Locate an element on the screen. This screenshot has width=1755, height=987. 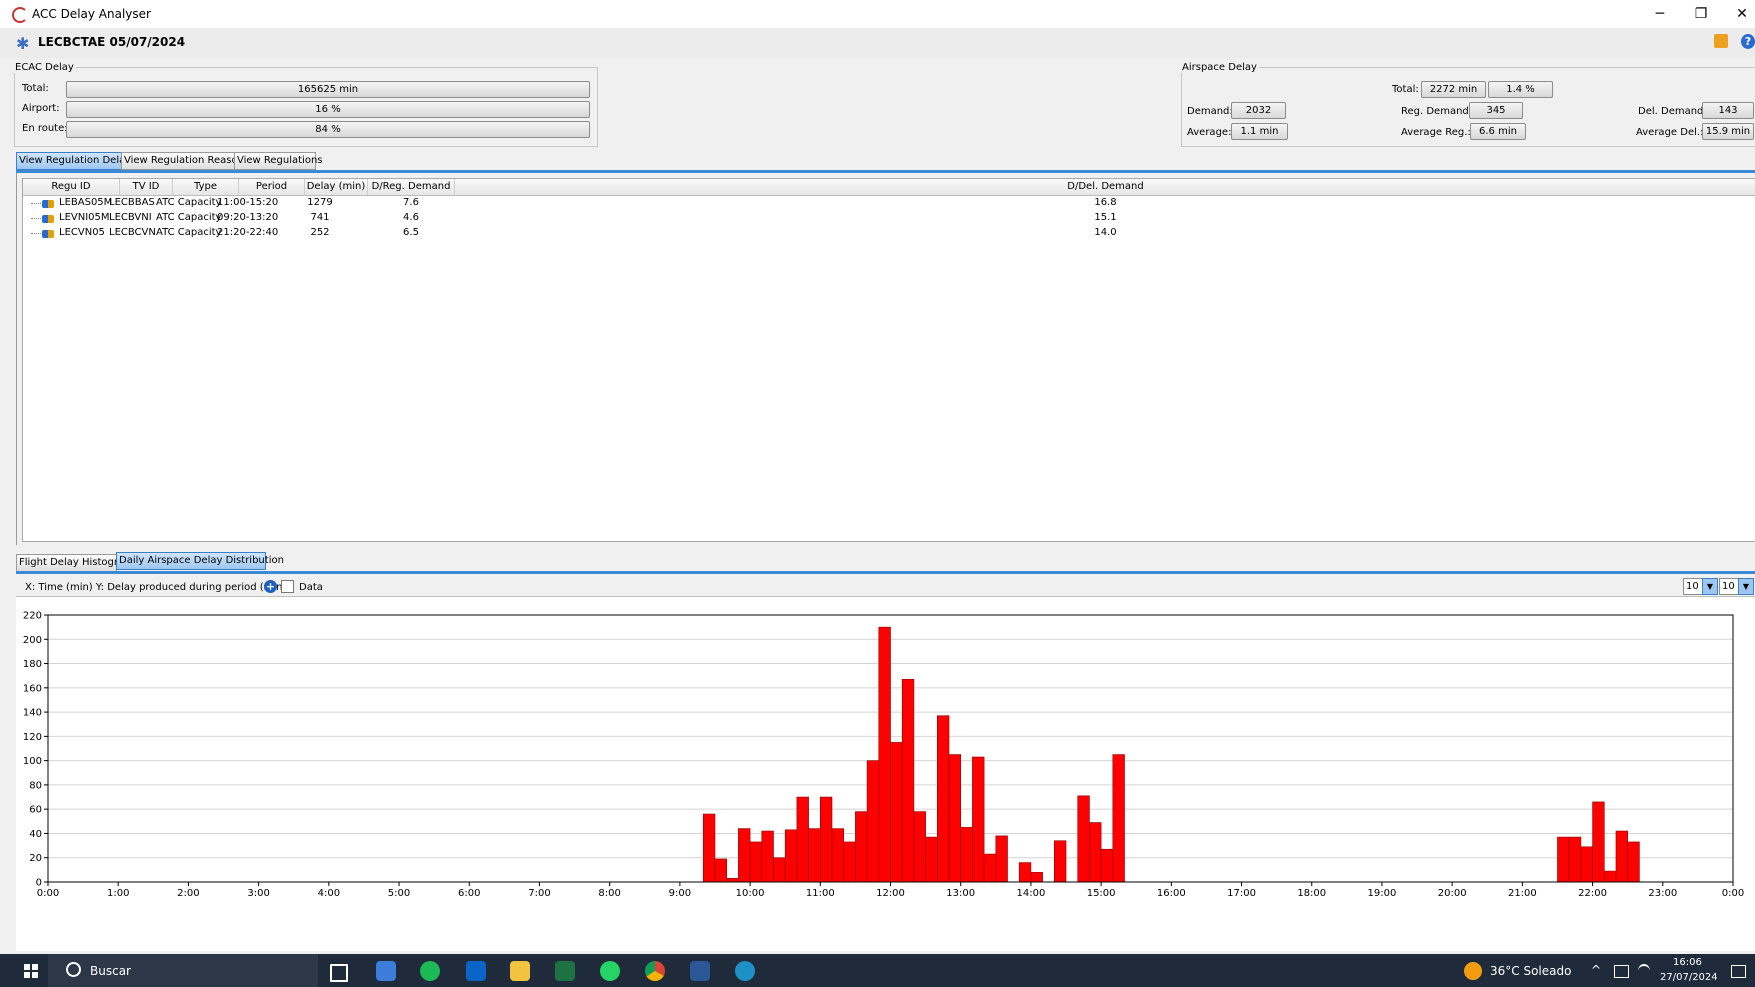
average-value: 1.1 min is located at coordinates (1259, 131).